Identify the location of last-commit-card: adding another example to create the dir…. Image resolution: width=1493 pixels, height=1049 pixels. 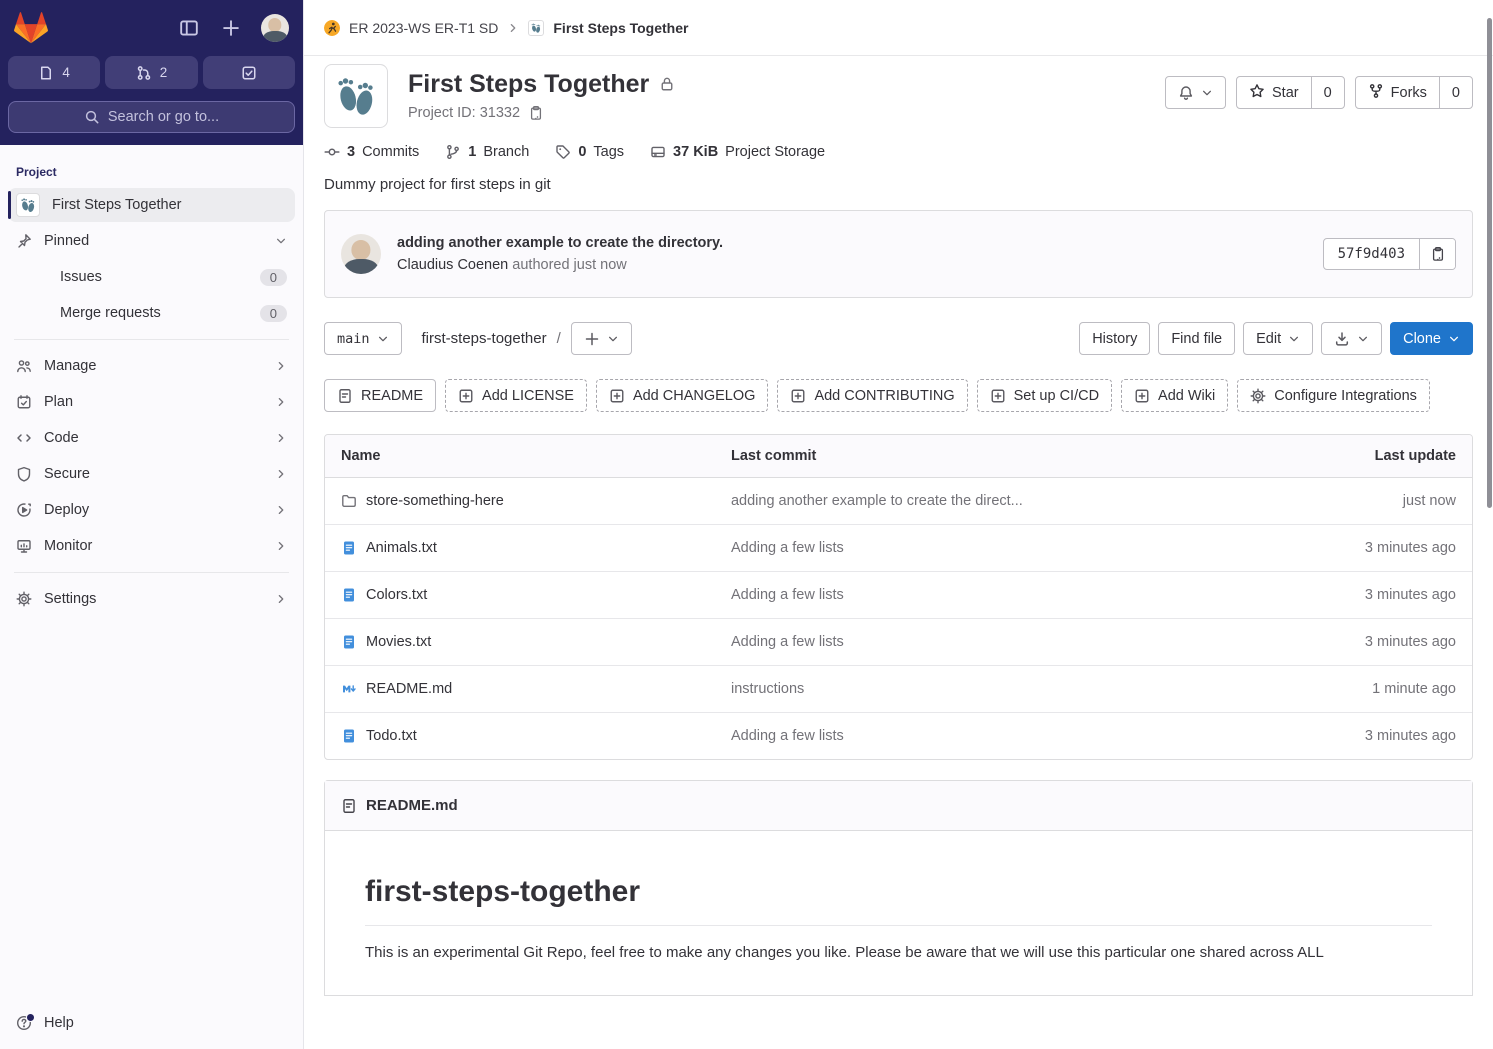
(898, 254).